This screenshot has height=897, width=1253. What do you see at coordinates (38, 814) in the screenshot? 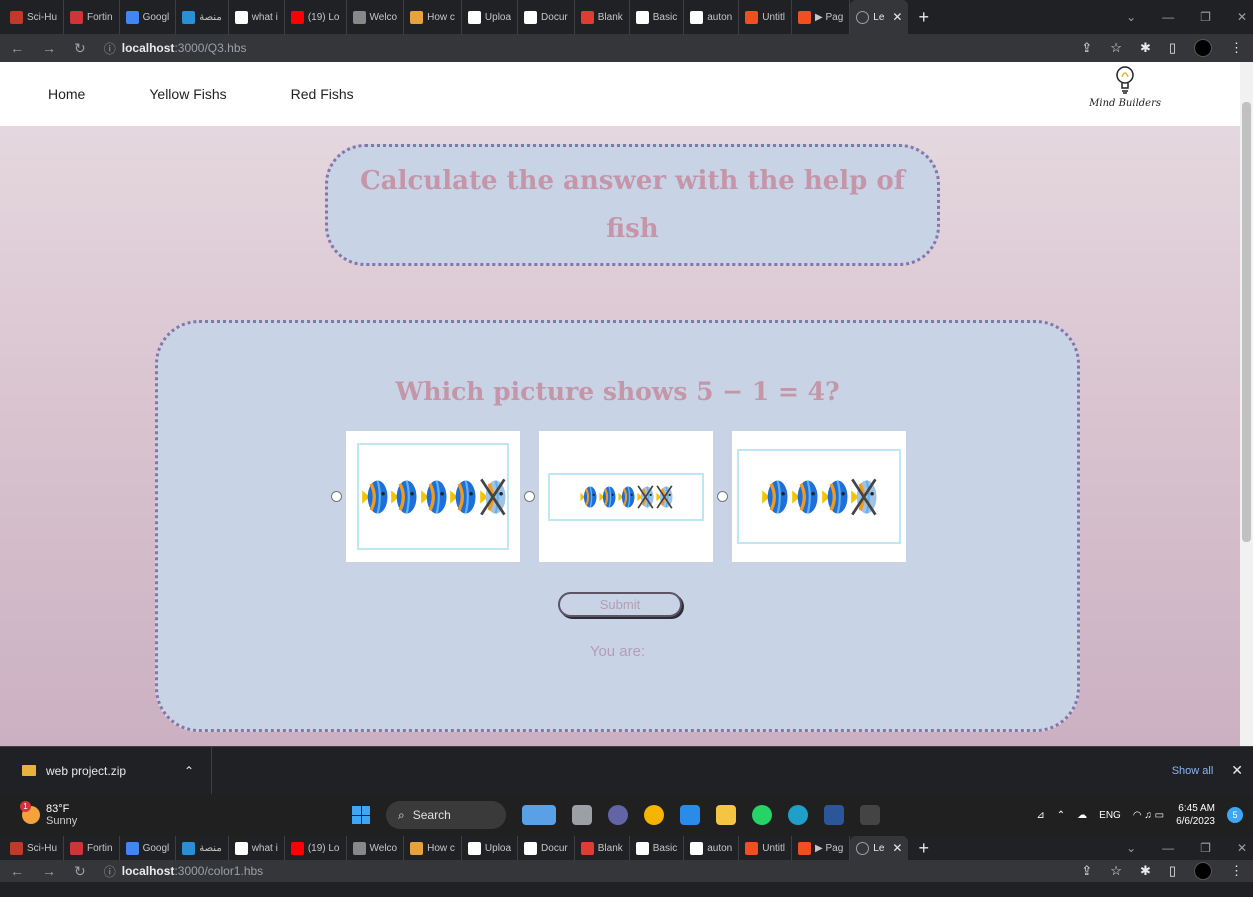
I see `weather-widget: 1 83°F Sunny` at bounding box center [38, 814].